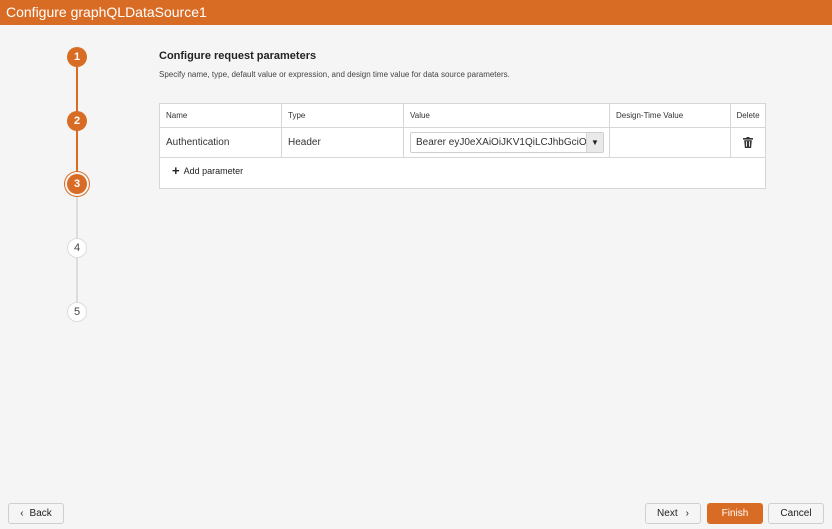 The width and height of the screenshot is (832, 529). Describe the element at coordinates (416, 12) in the screenshot. I see `window-title: Configure graphQLDataSource1` at that location.